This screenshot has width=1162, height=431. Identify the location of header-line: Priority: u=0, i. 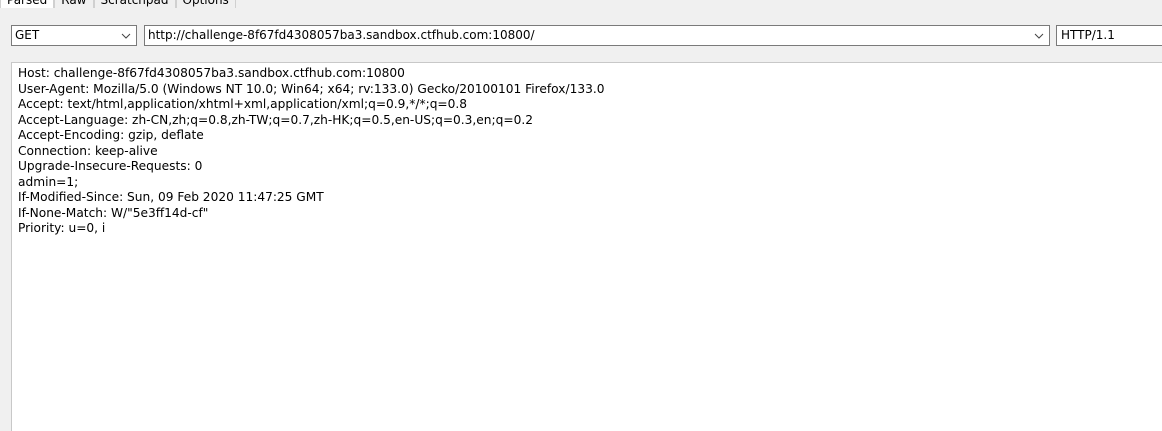
(62, 228).